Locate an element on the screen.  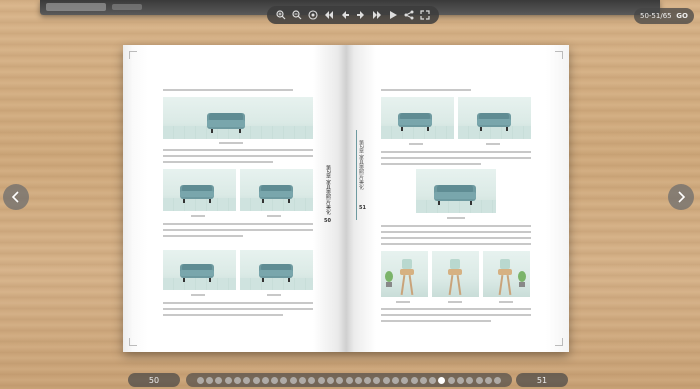
next-page-icon is located at coordinates (360, 15).